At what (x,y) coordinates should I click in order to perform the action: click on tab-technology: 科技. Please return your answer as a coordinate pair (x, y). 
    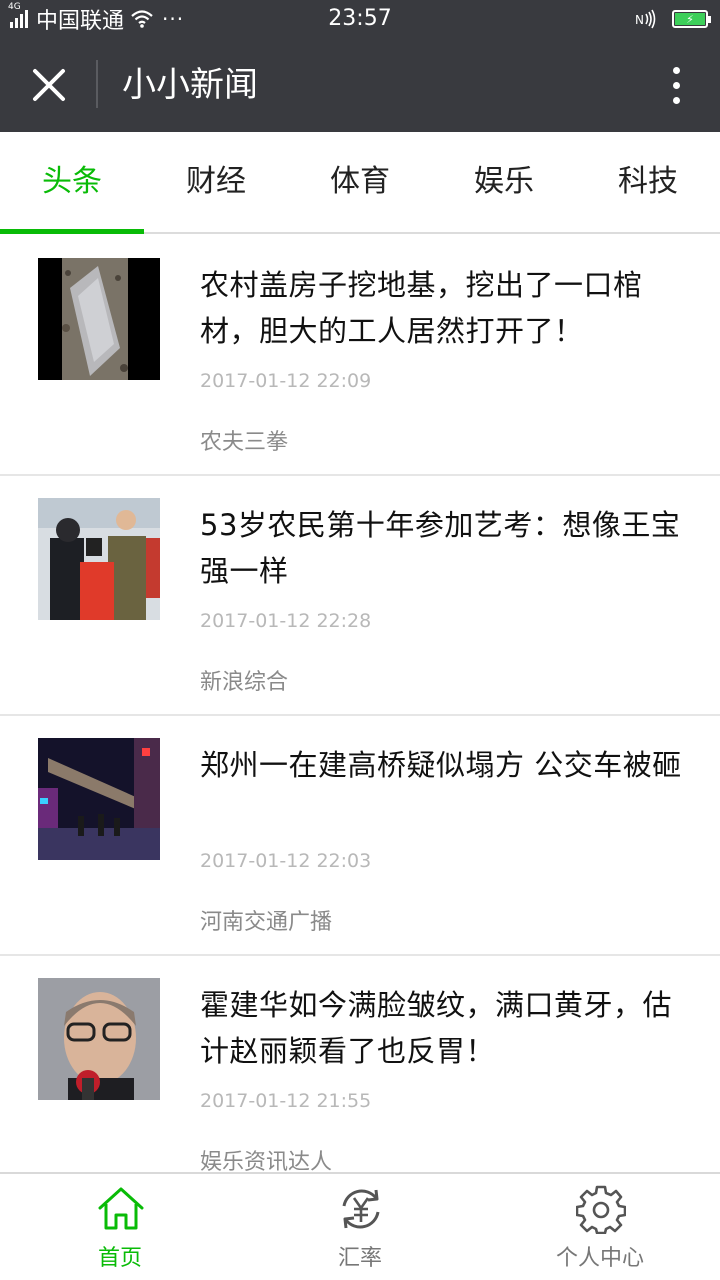
    Looking at the image, I should click on (648, 182).